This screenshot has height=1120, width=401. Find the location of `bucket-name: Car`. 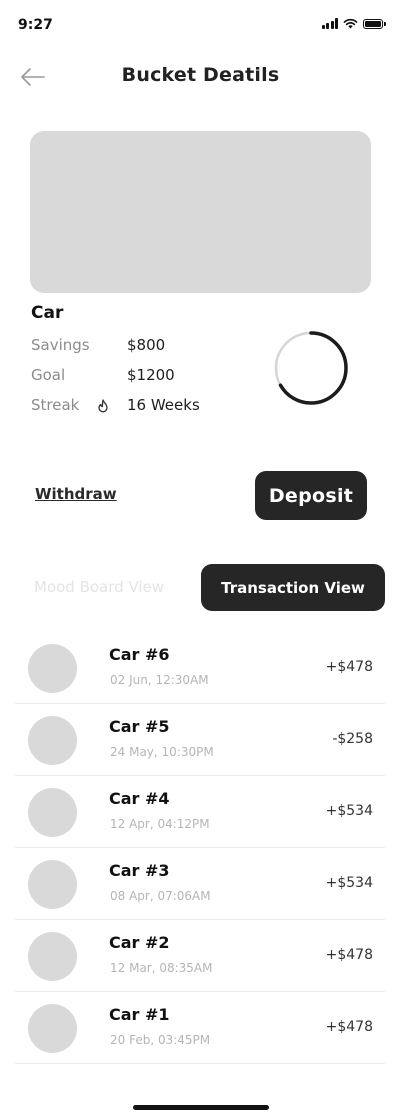

bucket-name: Car is located at coordinates (47, 313).